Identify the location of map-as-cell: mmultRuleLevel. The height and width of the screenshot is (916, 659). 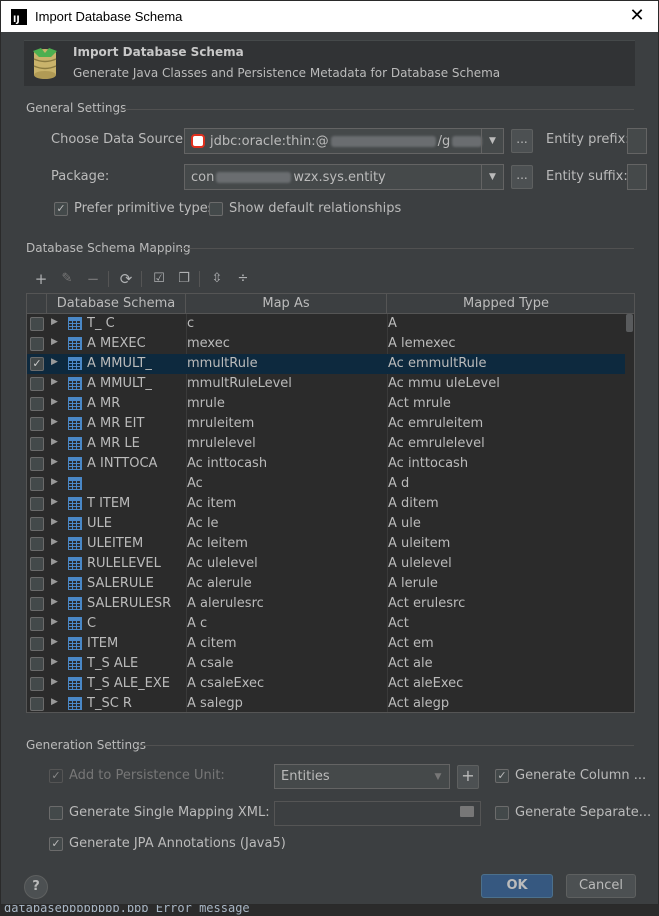
(286, 383).